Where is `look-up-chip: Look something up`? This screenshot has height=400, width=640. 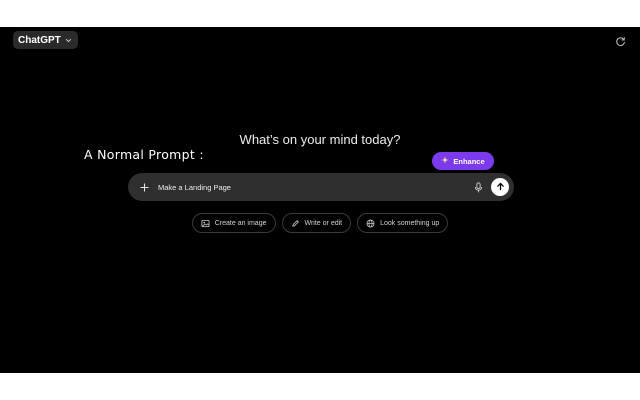 look-up-chip: Look something up is located at coordinates (403, 223).